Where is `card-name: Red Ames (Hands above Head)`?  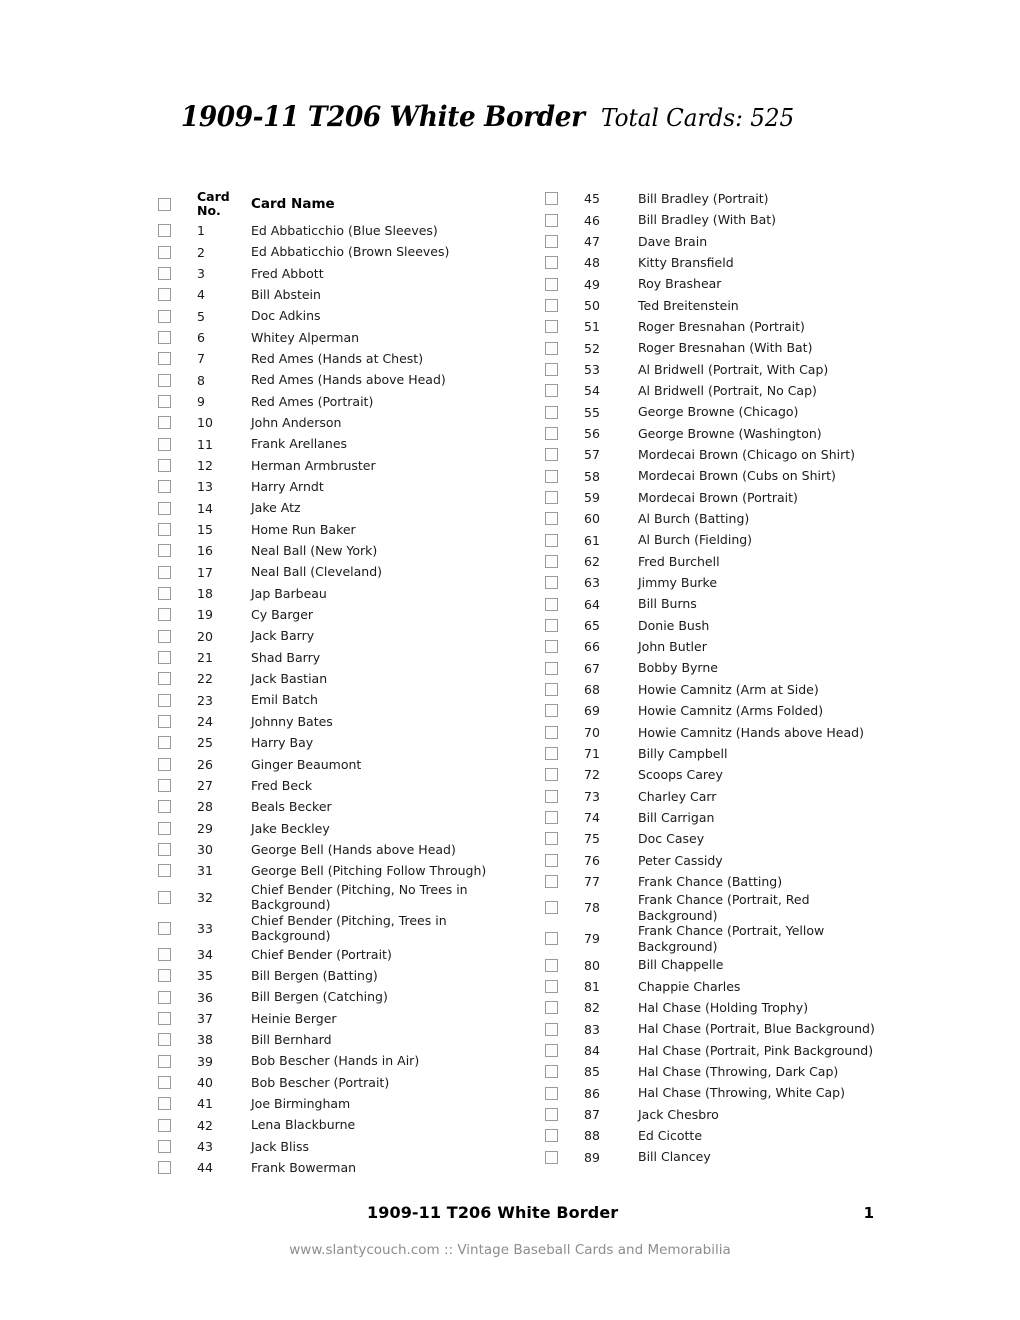 card-name: Red Ames (Hands above Head) is located at coordinates (348, 380).